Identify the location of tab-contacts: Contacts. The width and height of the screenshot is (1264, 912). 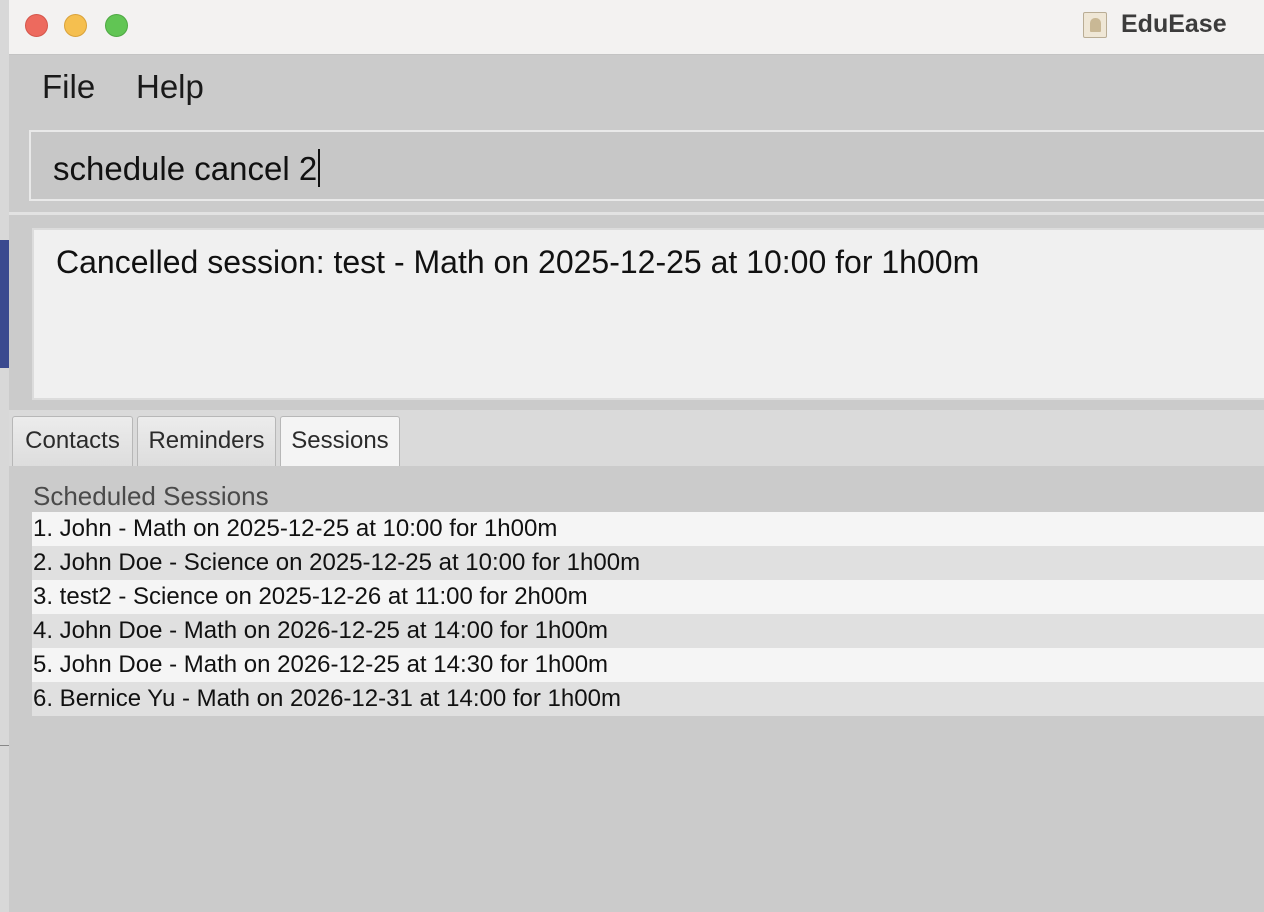
(72, 441).